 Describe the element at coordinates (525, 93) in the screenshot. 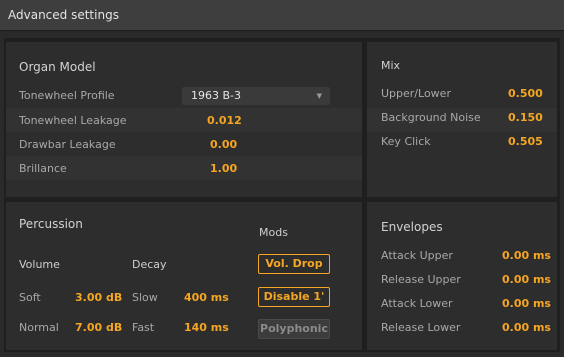

I see `upper-lower-value: 0.500` at that location.